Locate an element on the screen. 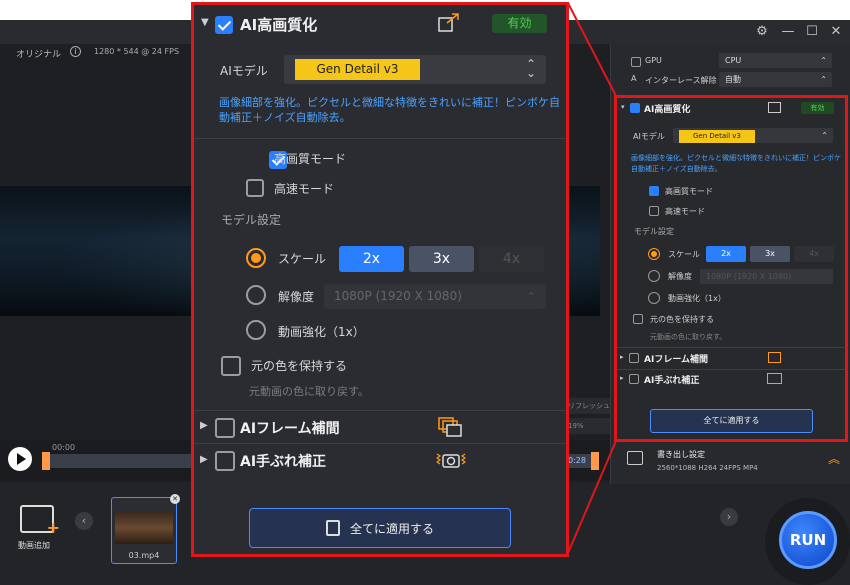 The image size is (850, 585). apply-all-label: 全てに適用する is located at coordinates (391, 528).